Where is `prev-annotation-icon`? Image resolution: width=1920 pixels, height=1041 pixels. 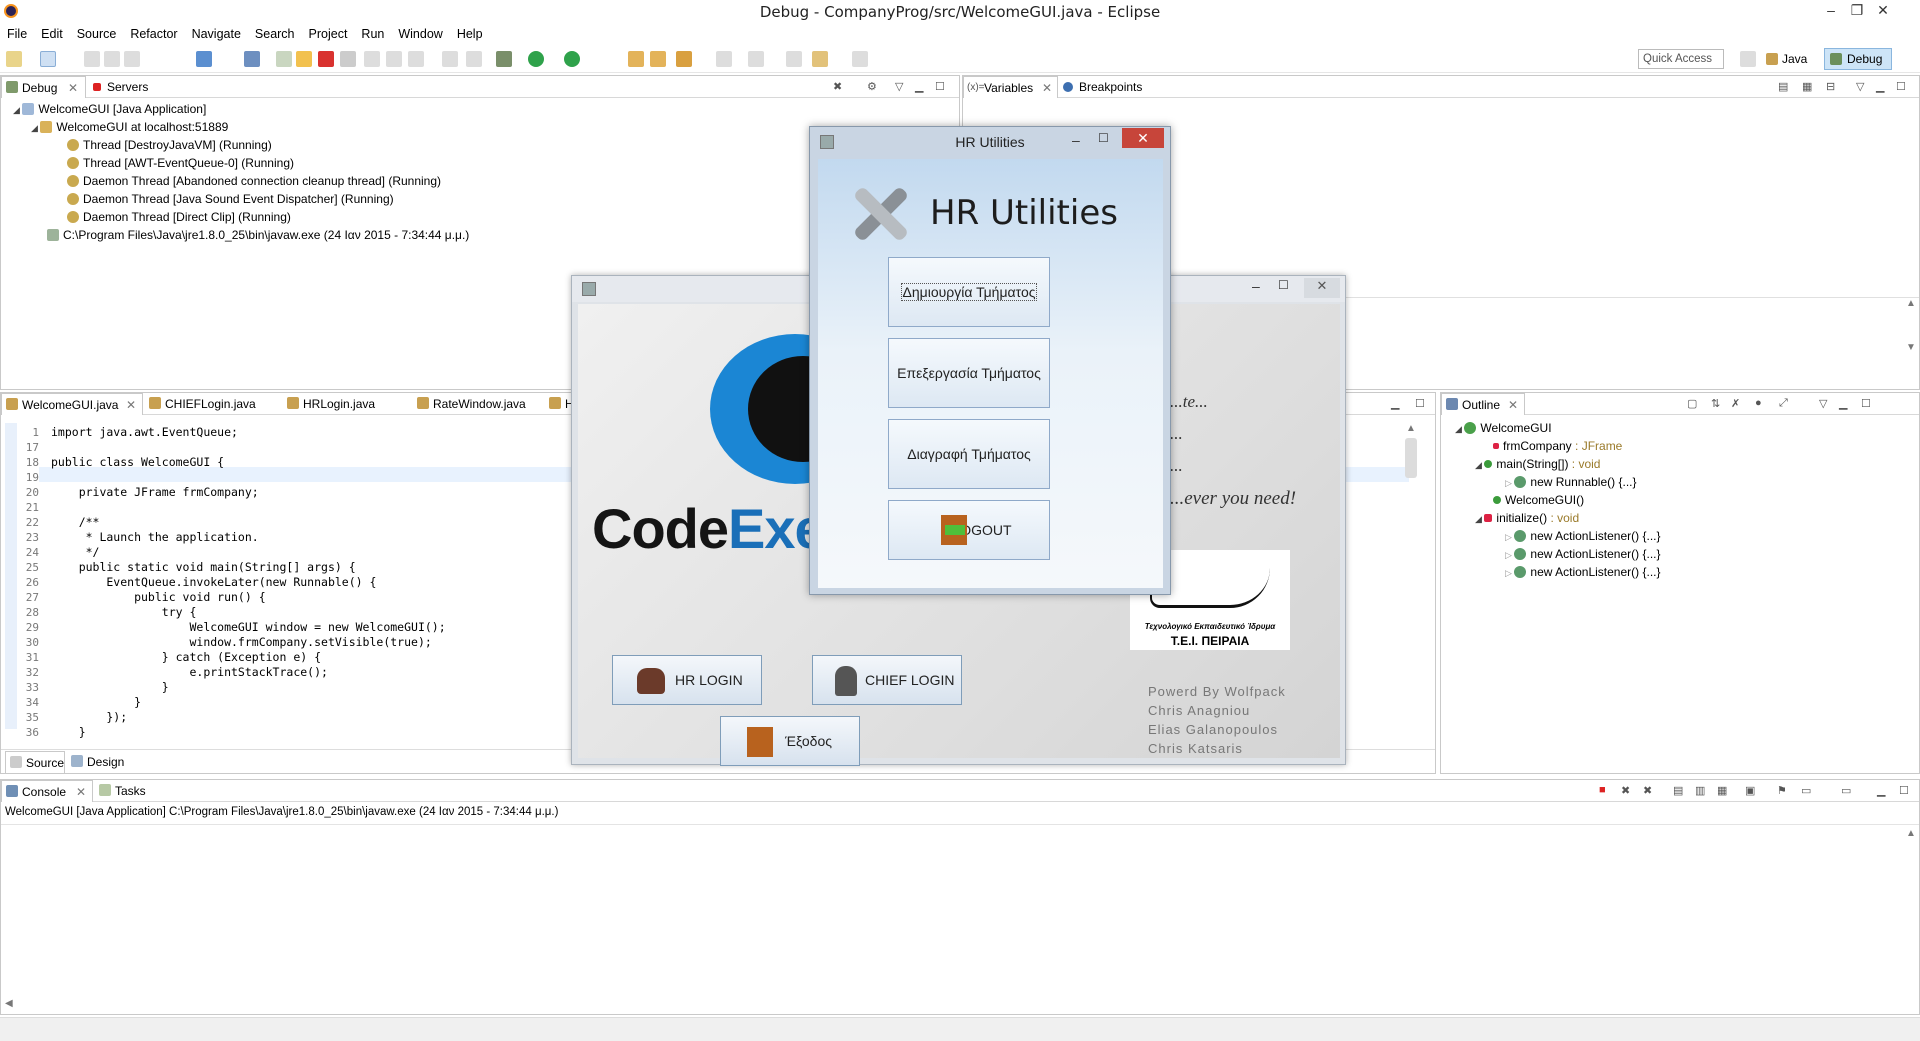
prev-annotation-icon is located at coordinates (756, 59).